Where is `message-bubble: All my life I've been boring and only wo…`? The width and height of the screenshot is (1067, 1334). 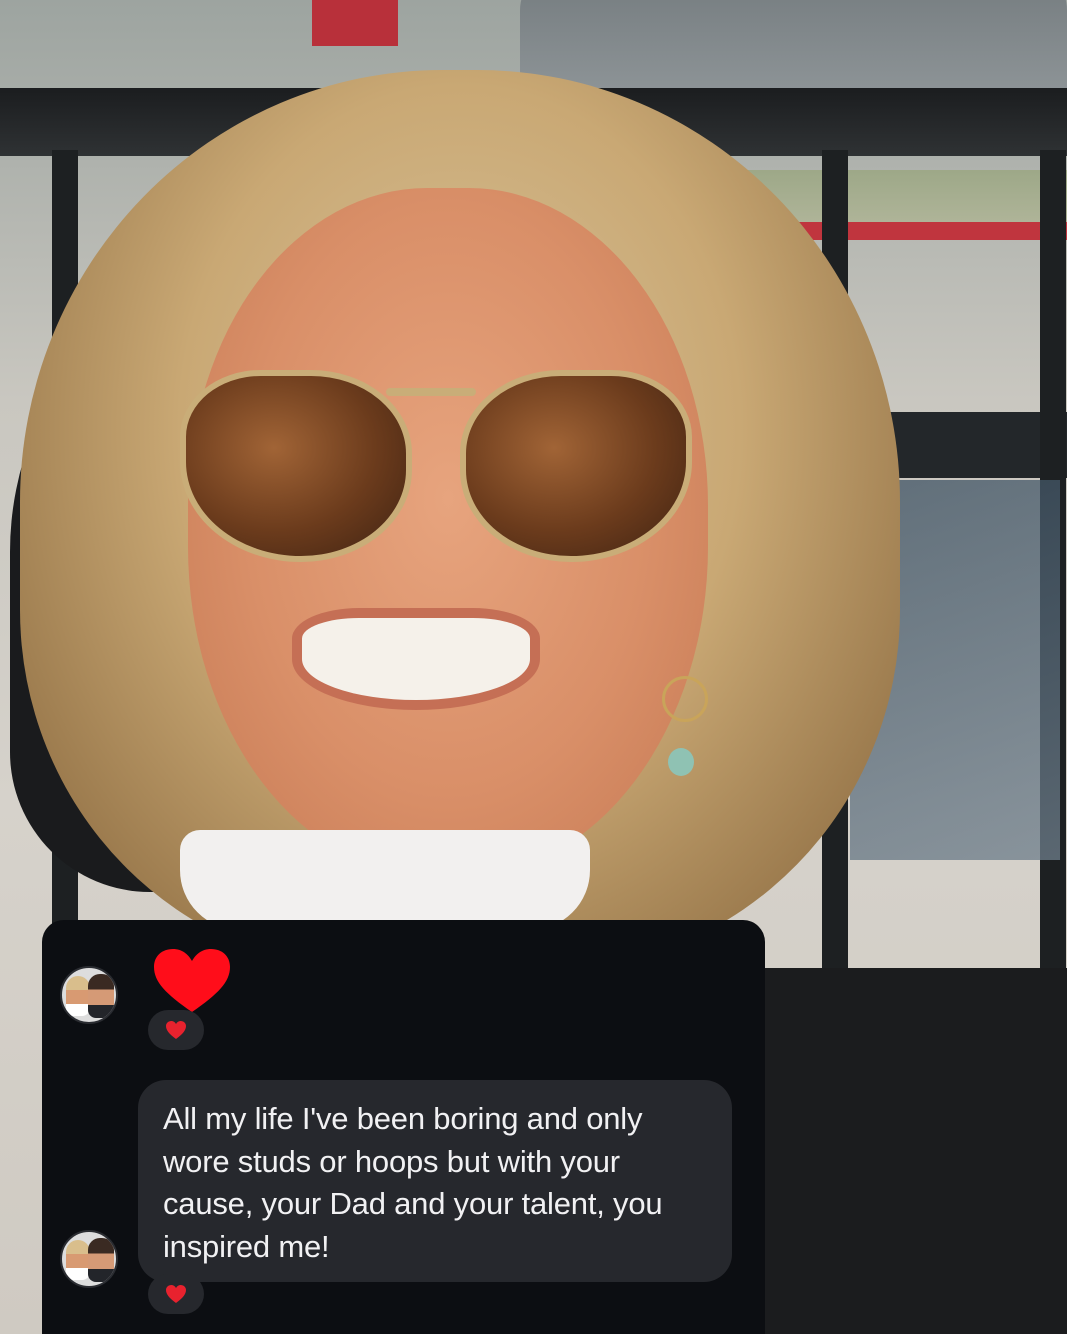
message-bubble: All my life I've been boring and only wo… is located at coordinates (435, 1181).